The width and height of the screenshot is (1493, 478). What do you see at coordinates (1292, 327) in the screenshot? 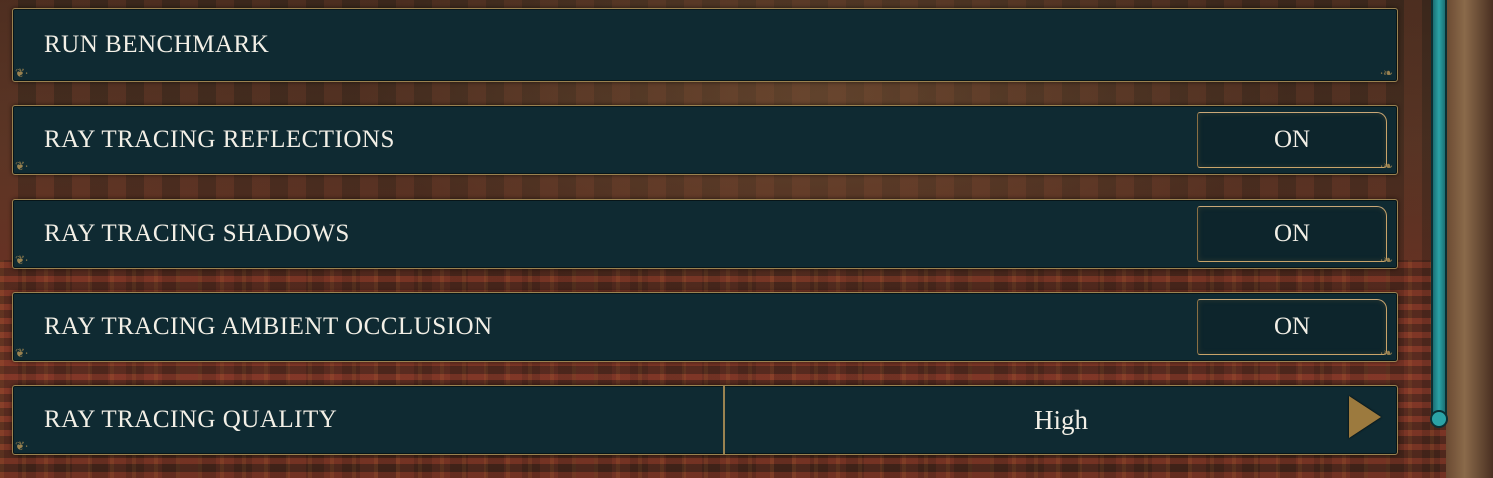
I see `rt-ao-toggle: ON` at bounding box center [1292, 327].